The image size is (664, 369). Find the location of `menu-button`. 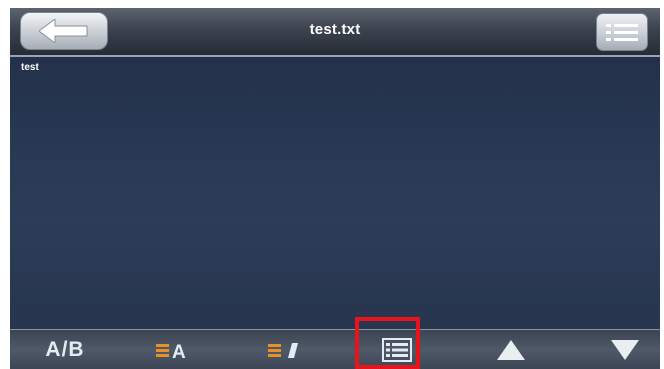

menu-button is located at coordinates (622, 32).